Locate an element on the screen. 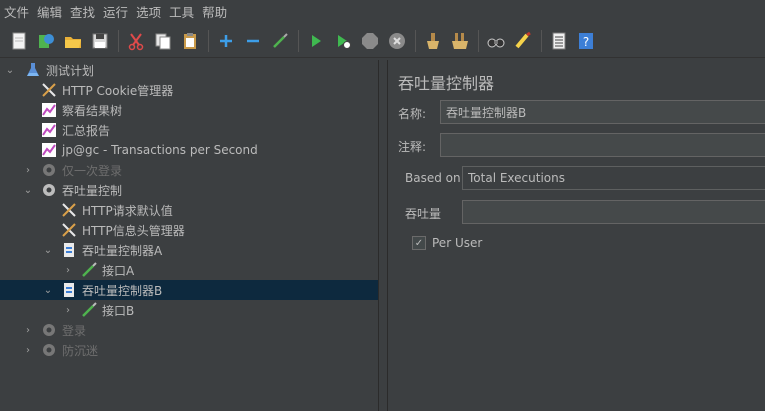 This screenshot has width=765, height=411. based-on-label: Based on is located at coordinates (433, 178).